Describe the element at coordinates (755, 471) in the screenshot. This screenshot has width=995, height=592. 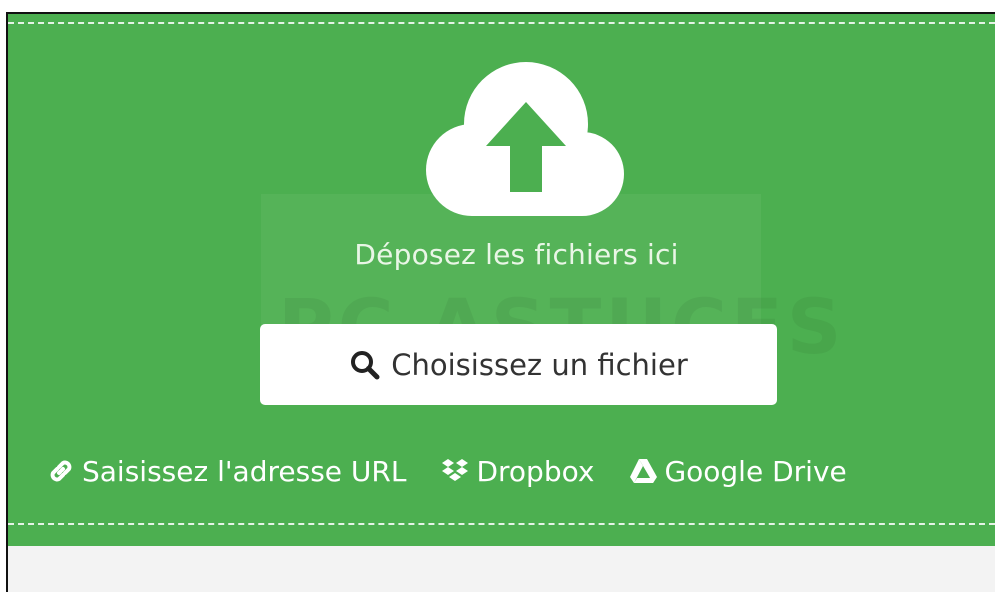
I see `google-drive-label: Google Drive` at that location.